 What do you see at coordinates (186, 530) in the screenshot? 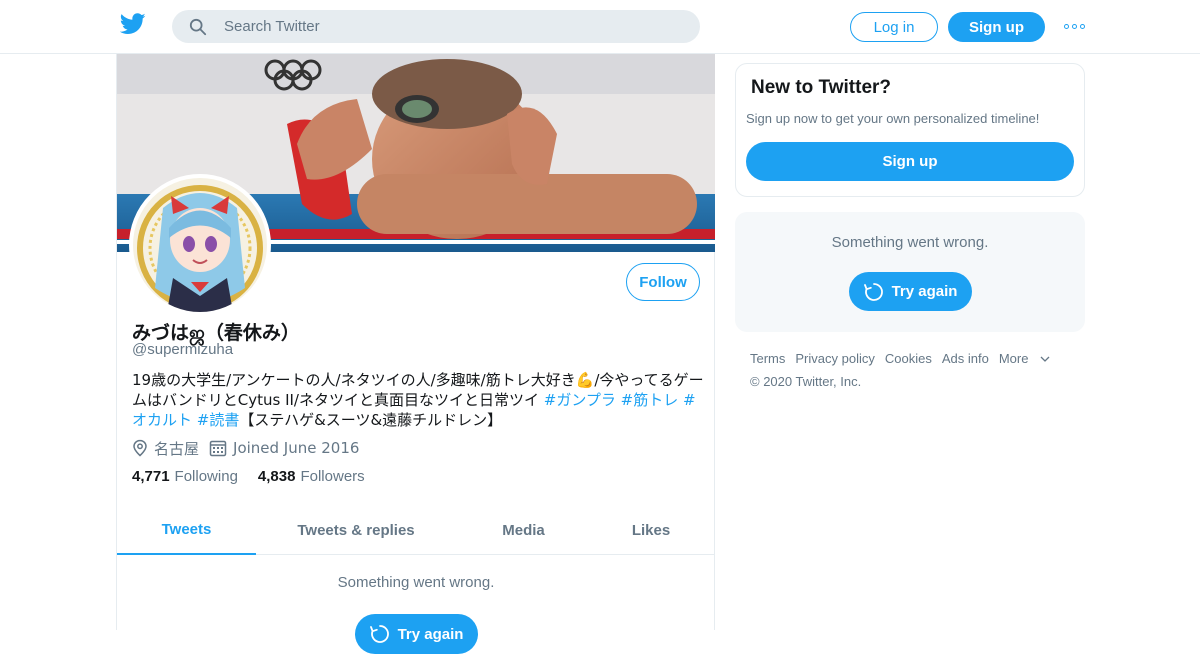
I see `tab-tweets: Tweets` at bounding box center [186, 530].